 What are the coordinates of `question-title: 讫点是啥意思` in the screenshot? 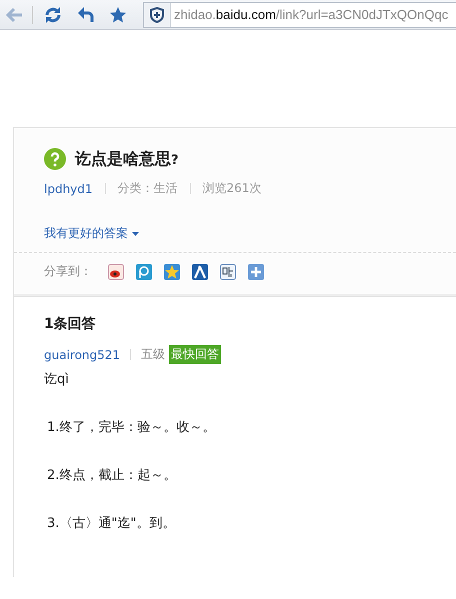 It's located at (123, 158).